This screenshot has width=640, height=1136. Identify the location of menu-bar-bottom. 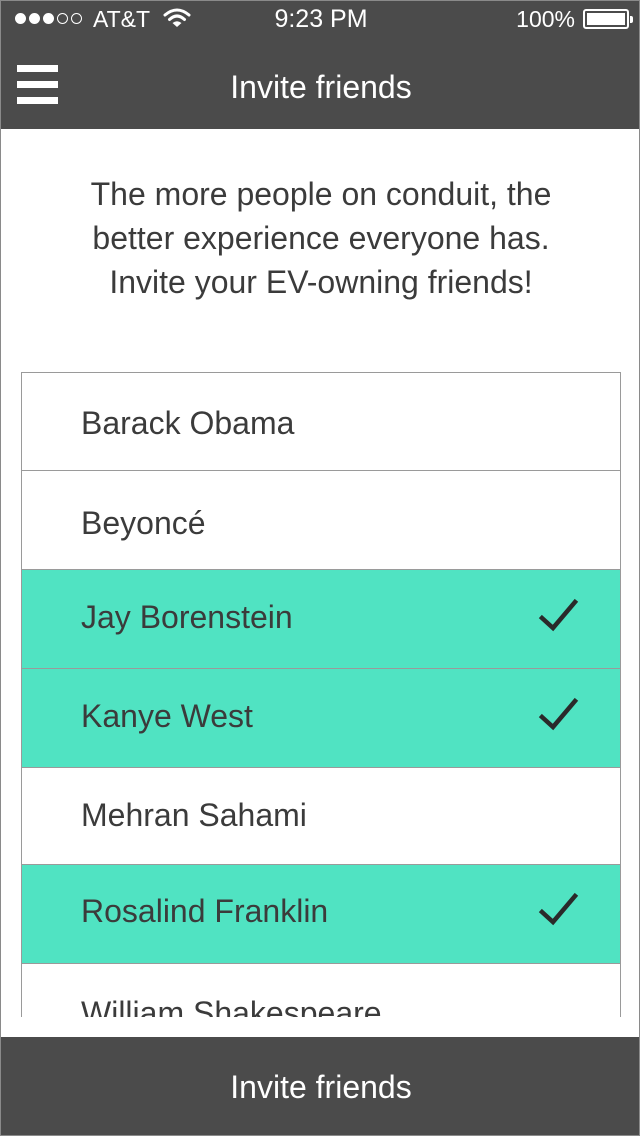
(37, 100).